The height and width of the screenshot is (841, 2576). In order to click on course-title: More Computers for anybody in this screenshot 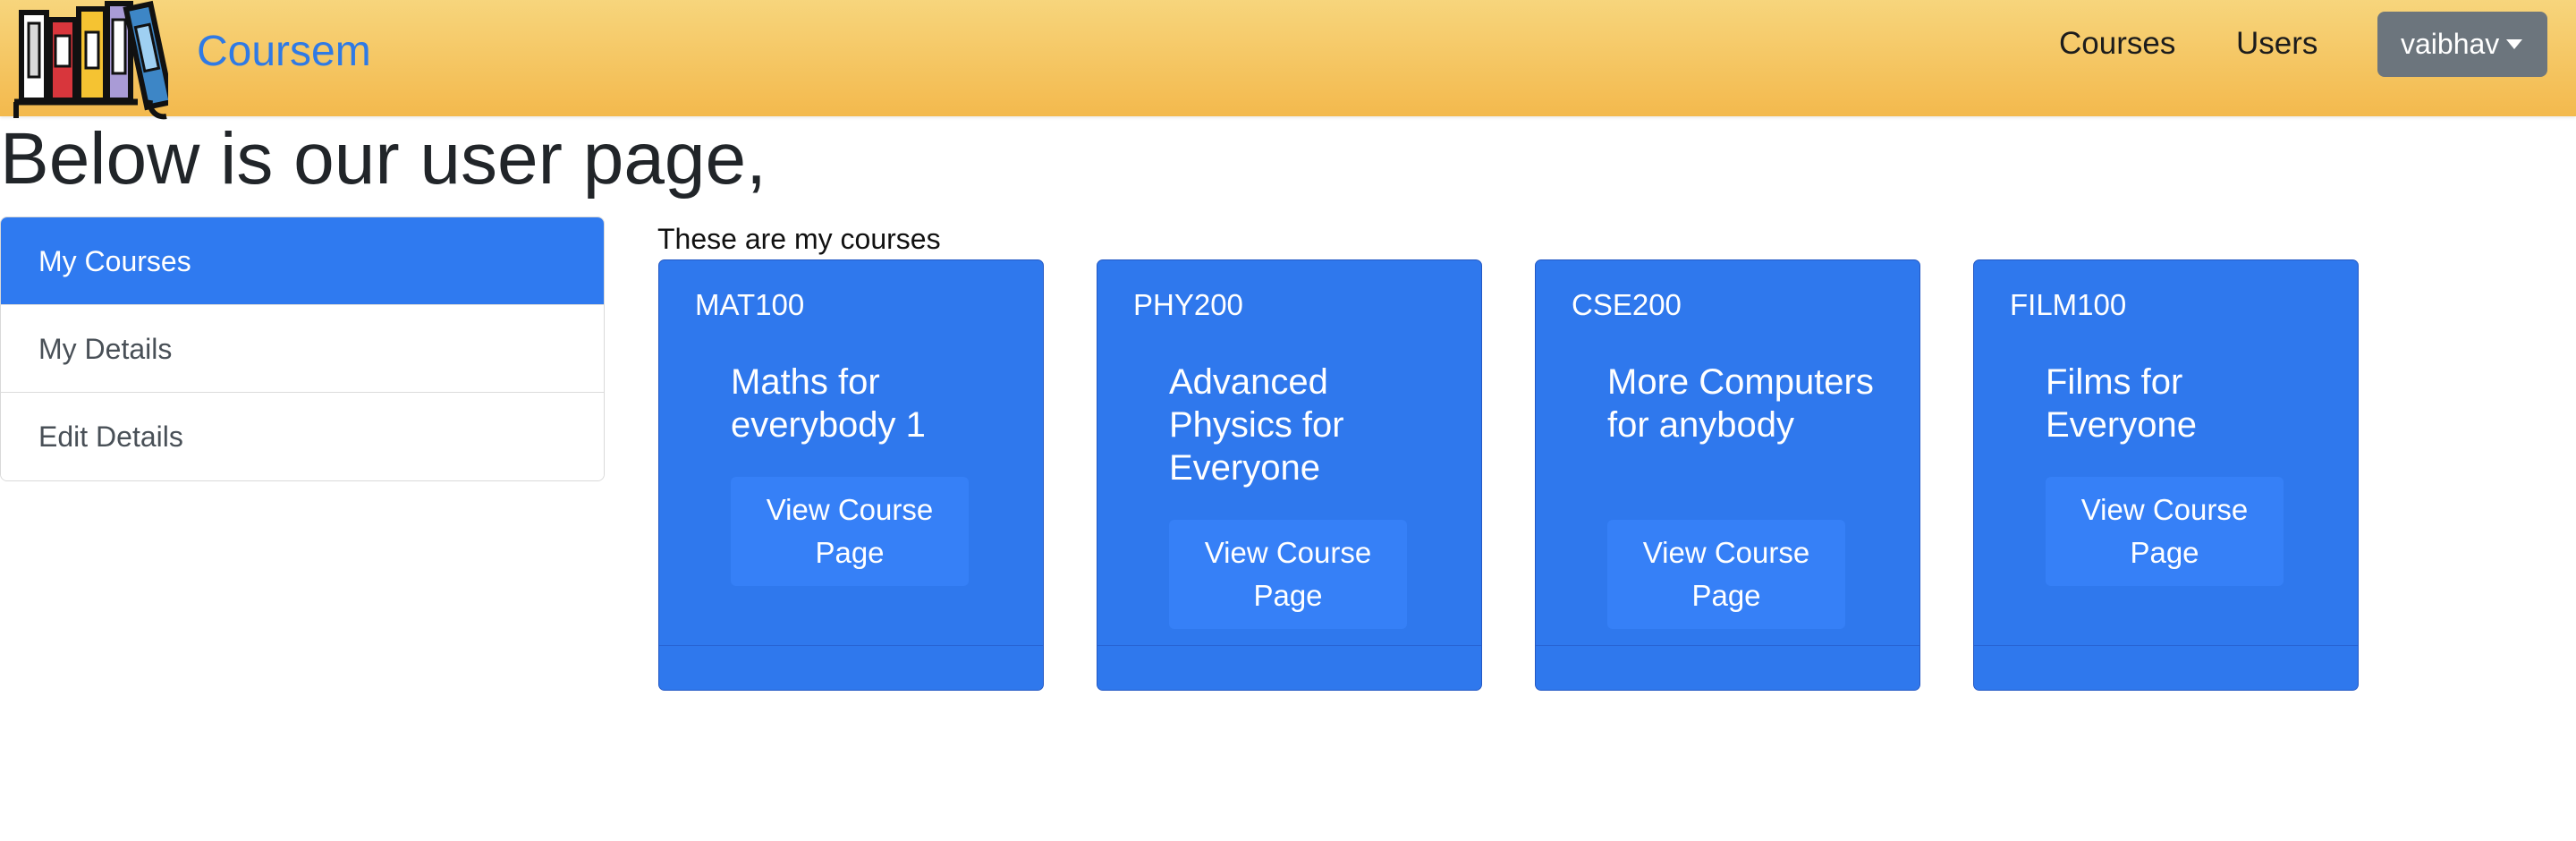, I will do `click(1740, 403)`.